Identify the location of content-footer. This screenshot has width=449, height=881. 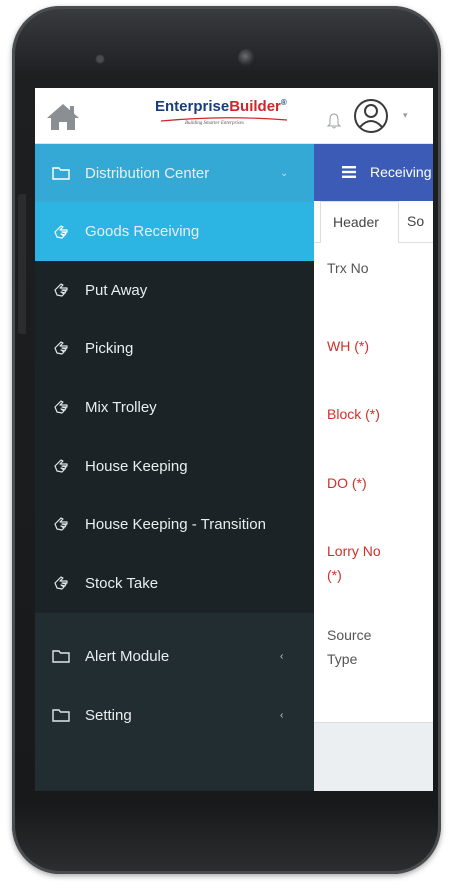
(373, 756).